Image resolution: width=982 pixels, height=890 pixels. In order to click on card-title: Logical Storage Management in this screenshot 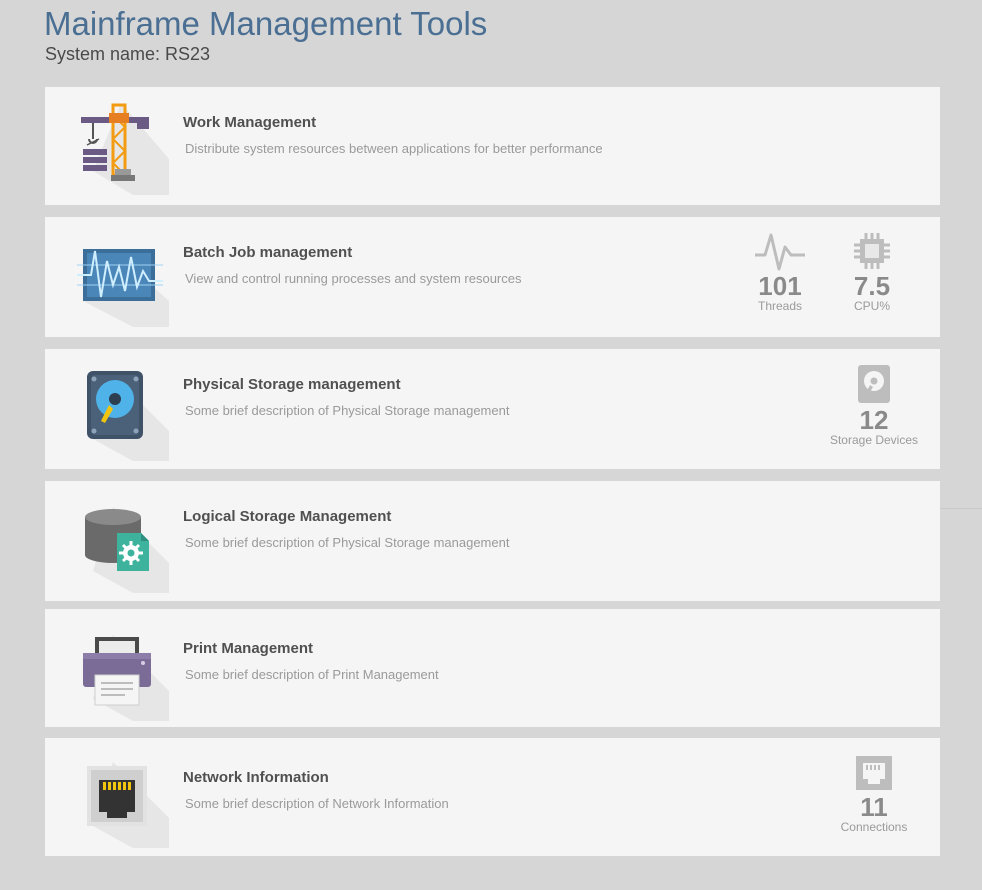, I will do `click(287, 516)`.